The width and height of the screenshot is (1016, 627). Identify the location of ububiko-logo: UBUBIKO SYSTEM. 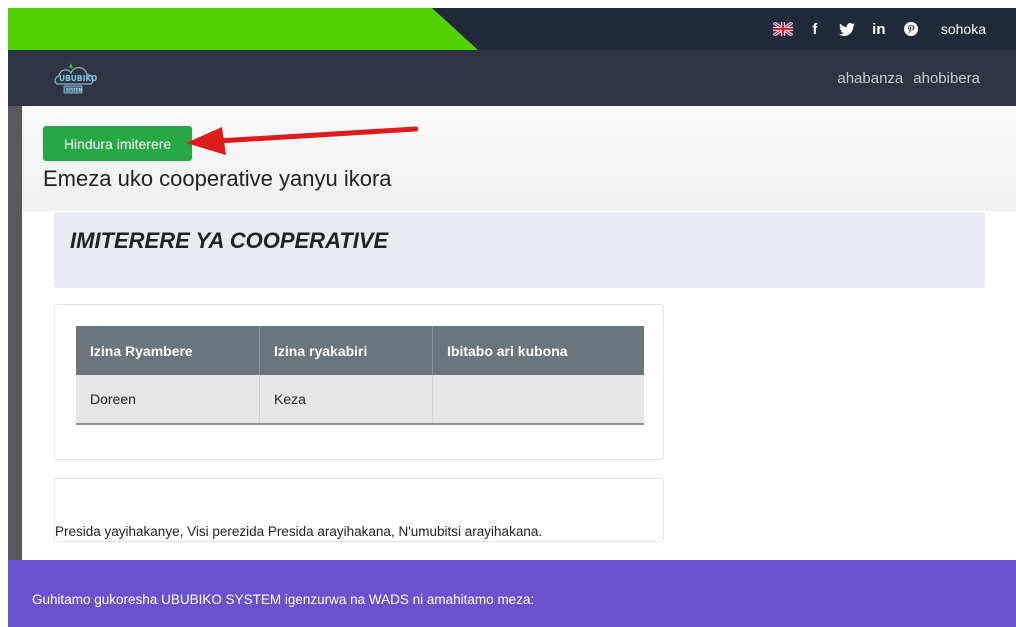
(84, 78).